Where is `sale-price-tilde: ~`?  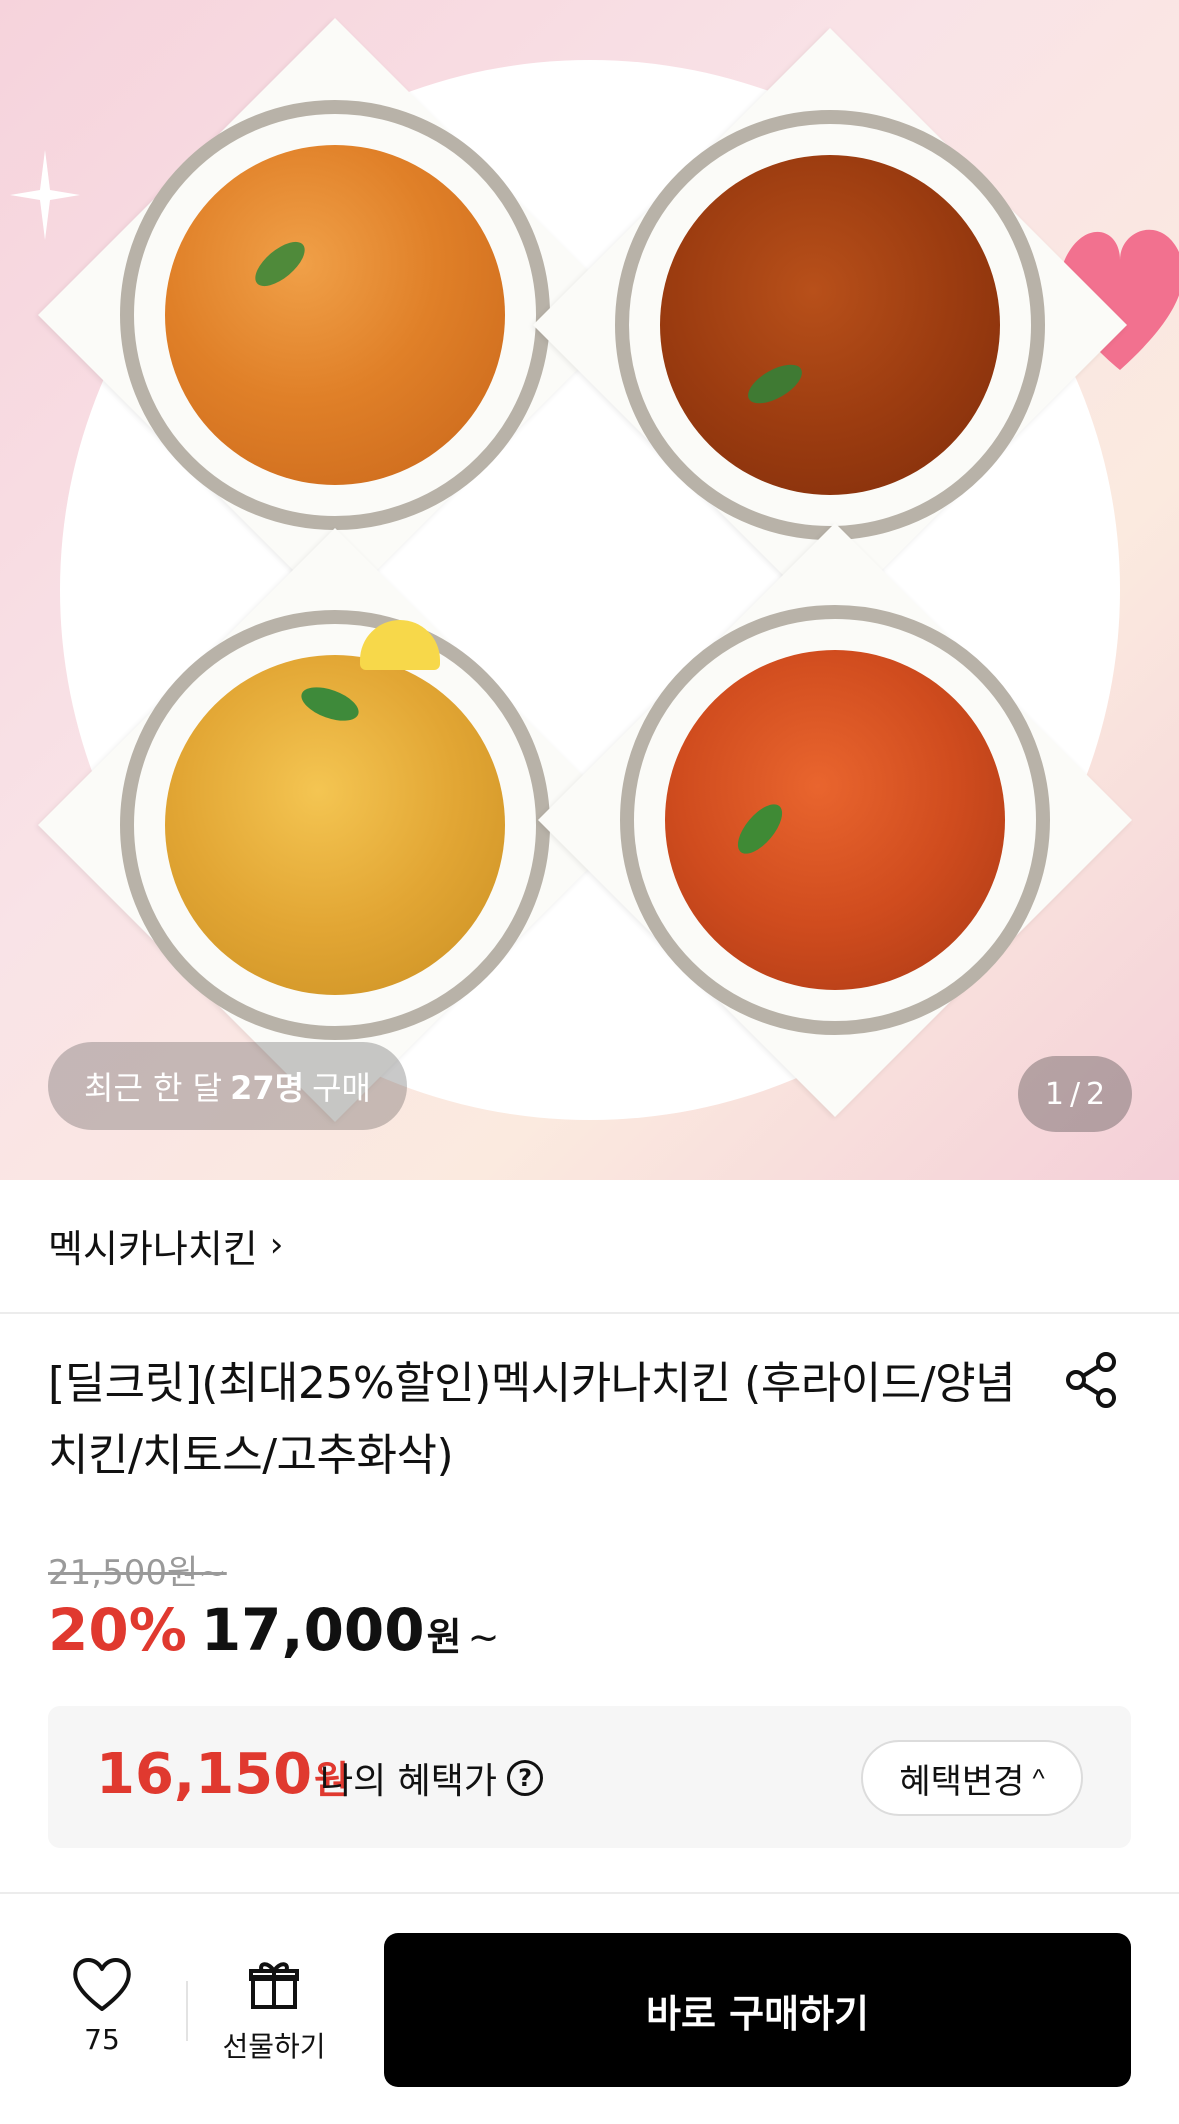 sale-price-tilde: ~ is located at coordinates (483, 1637).